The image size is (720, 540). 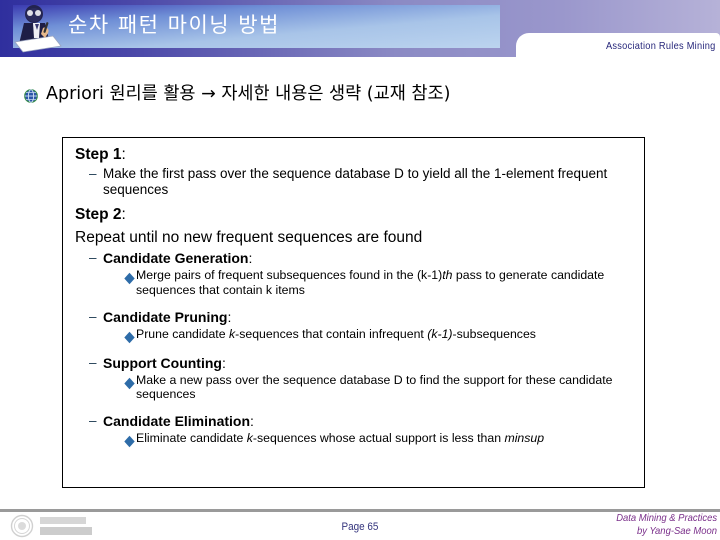 I want to click on step2-label: Step 2, so click(x=98, y=214).